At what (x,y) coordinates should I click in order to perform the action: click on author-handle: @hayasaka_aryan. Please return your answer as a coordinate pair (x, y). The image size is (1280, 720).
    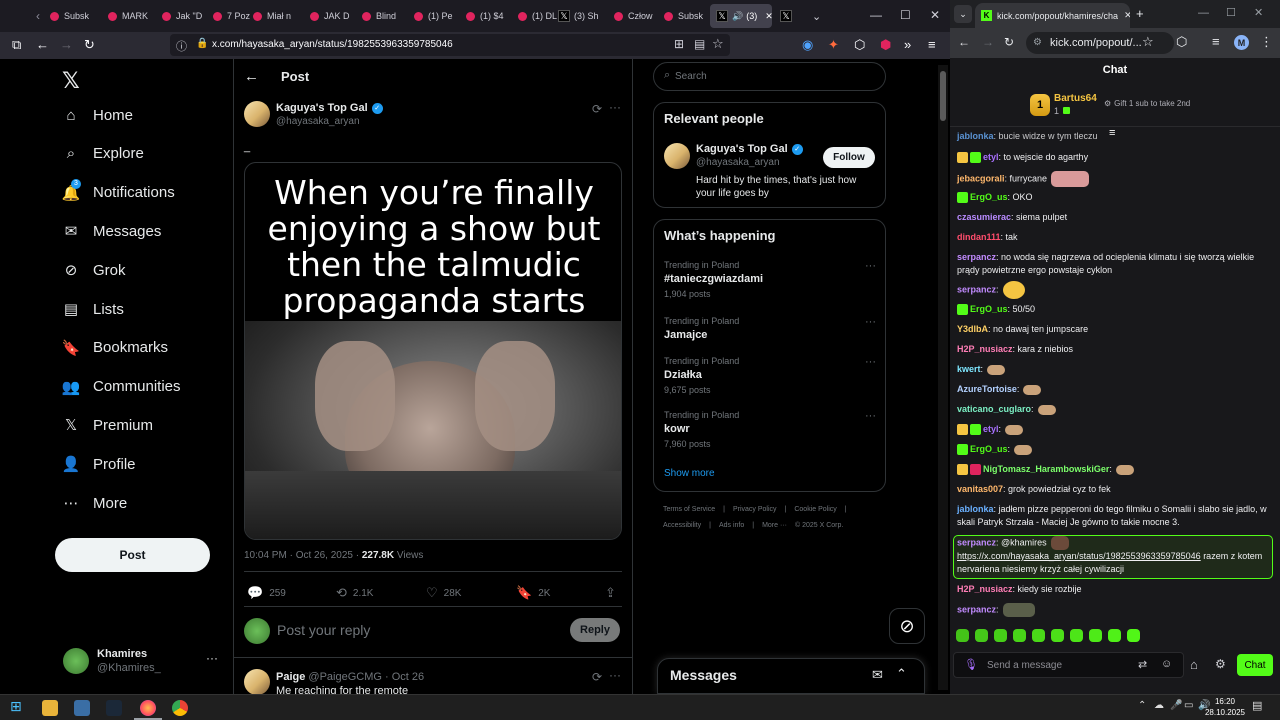
    Looking at the image, I should click on (318, 121).